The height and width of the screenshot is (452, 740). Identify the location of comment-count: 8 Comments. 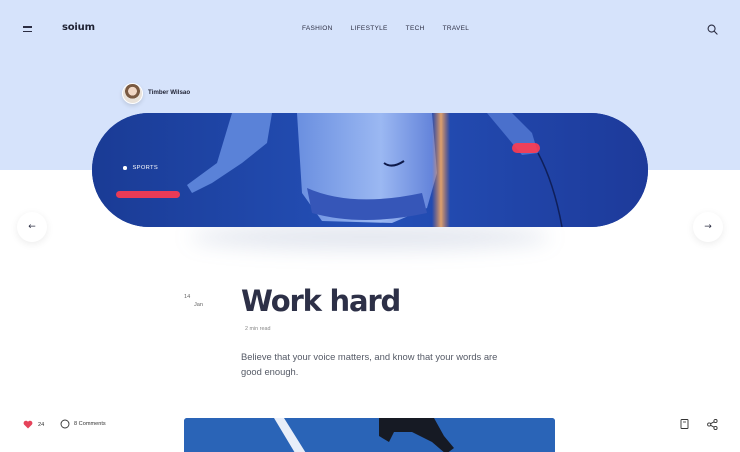
(90, 424).